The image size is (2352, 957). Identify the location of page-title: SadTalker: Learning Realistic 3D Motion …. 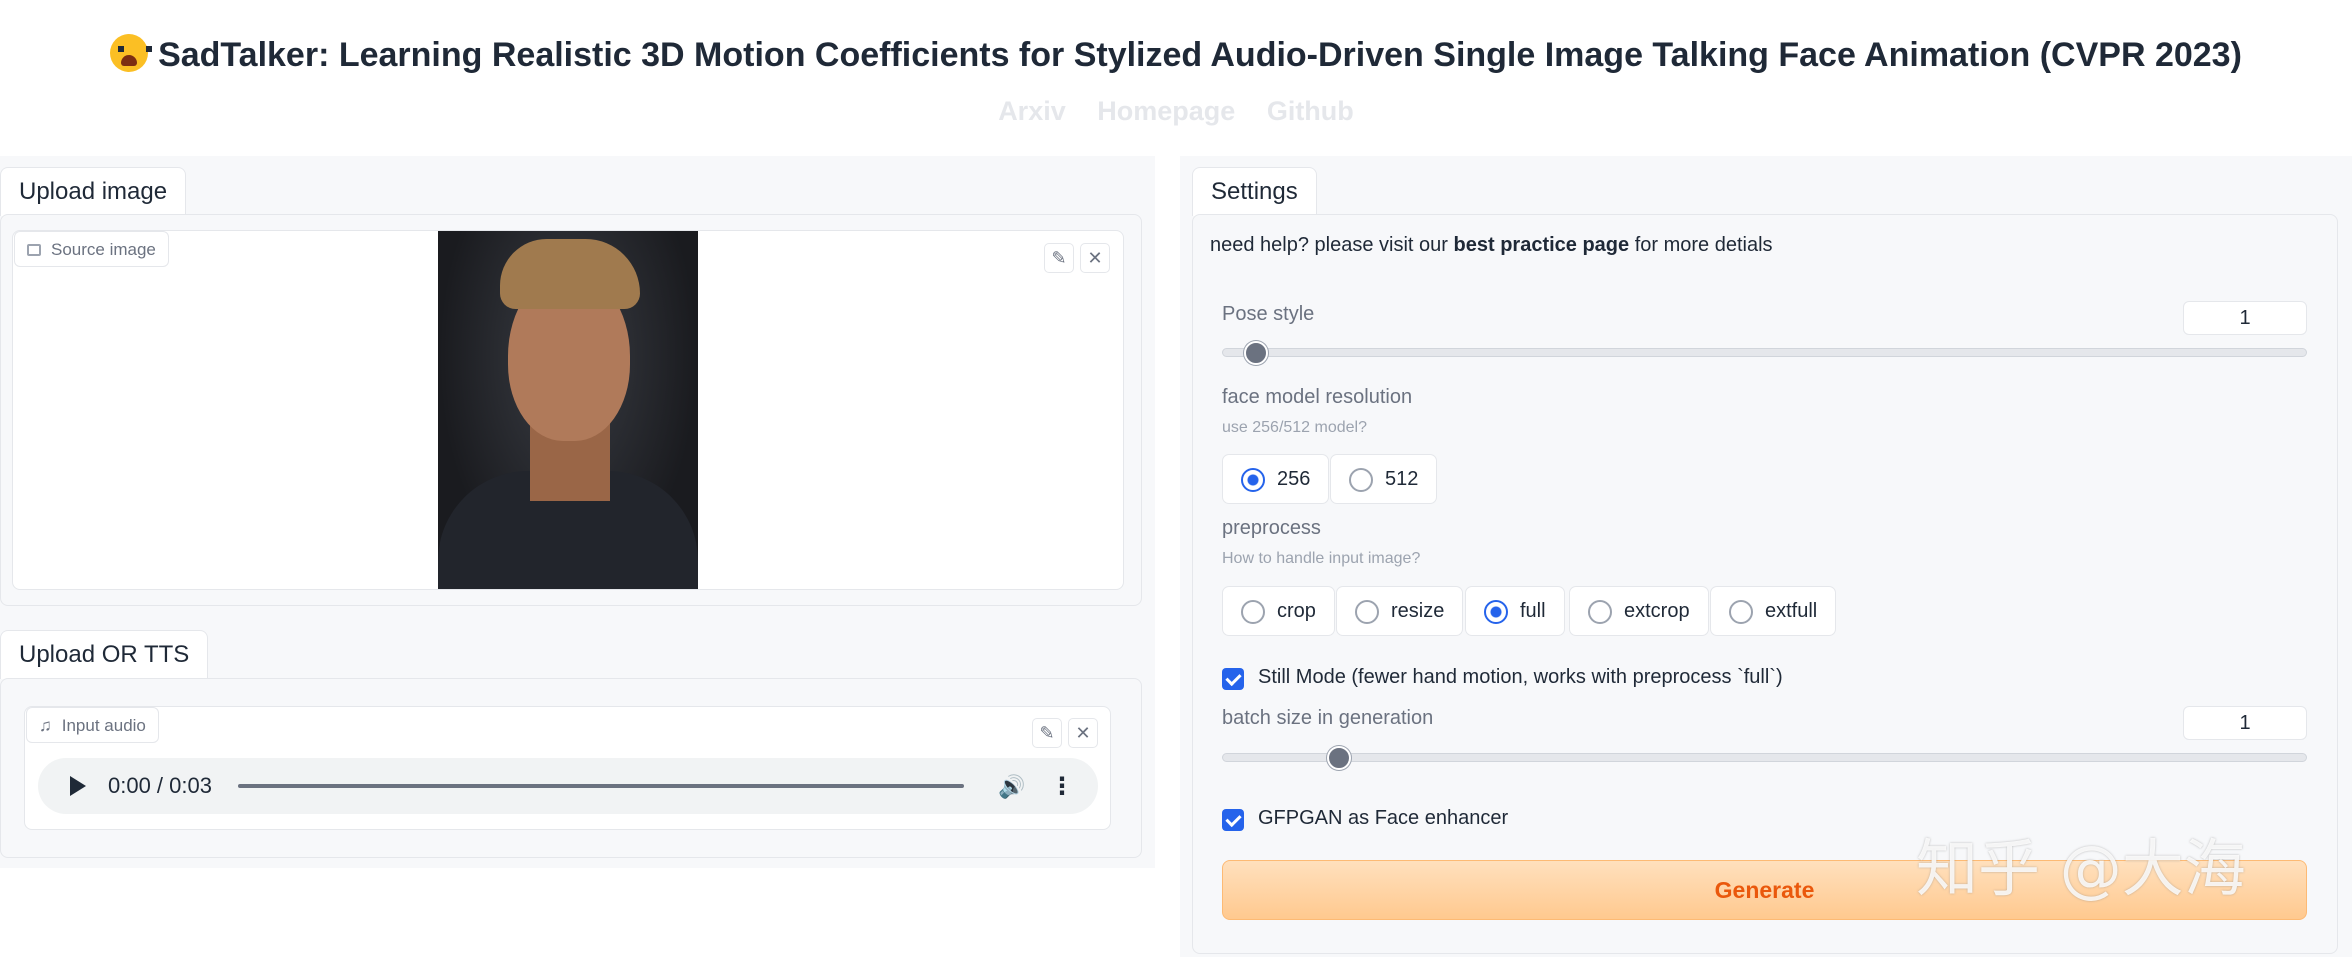
(1176, 54).